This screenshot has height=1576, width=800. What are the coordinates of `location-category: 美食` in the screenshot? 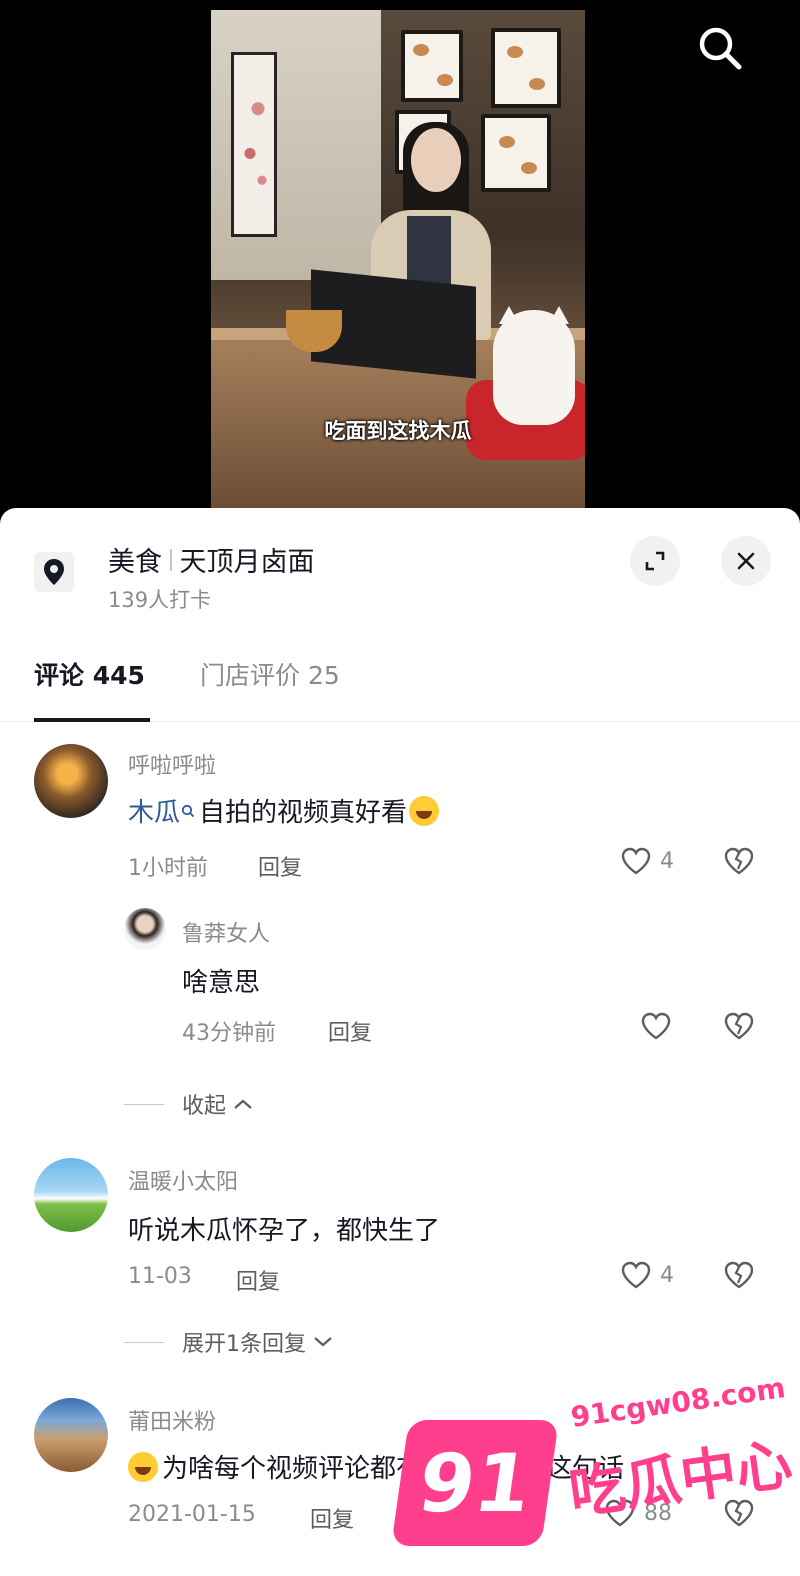 It's located at (135, 562).